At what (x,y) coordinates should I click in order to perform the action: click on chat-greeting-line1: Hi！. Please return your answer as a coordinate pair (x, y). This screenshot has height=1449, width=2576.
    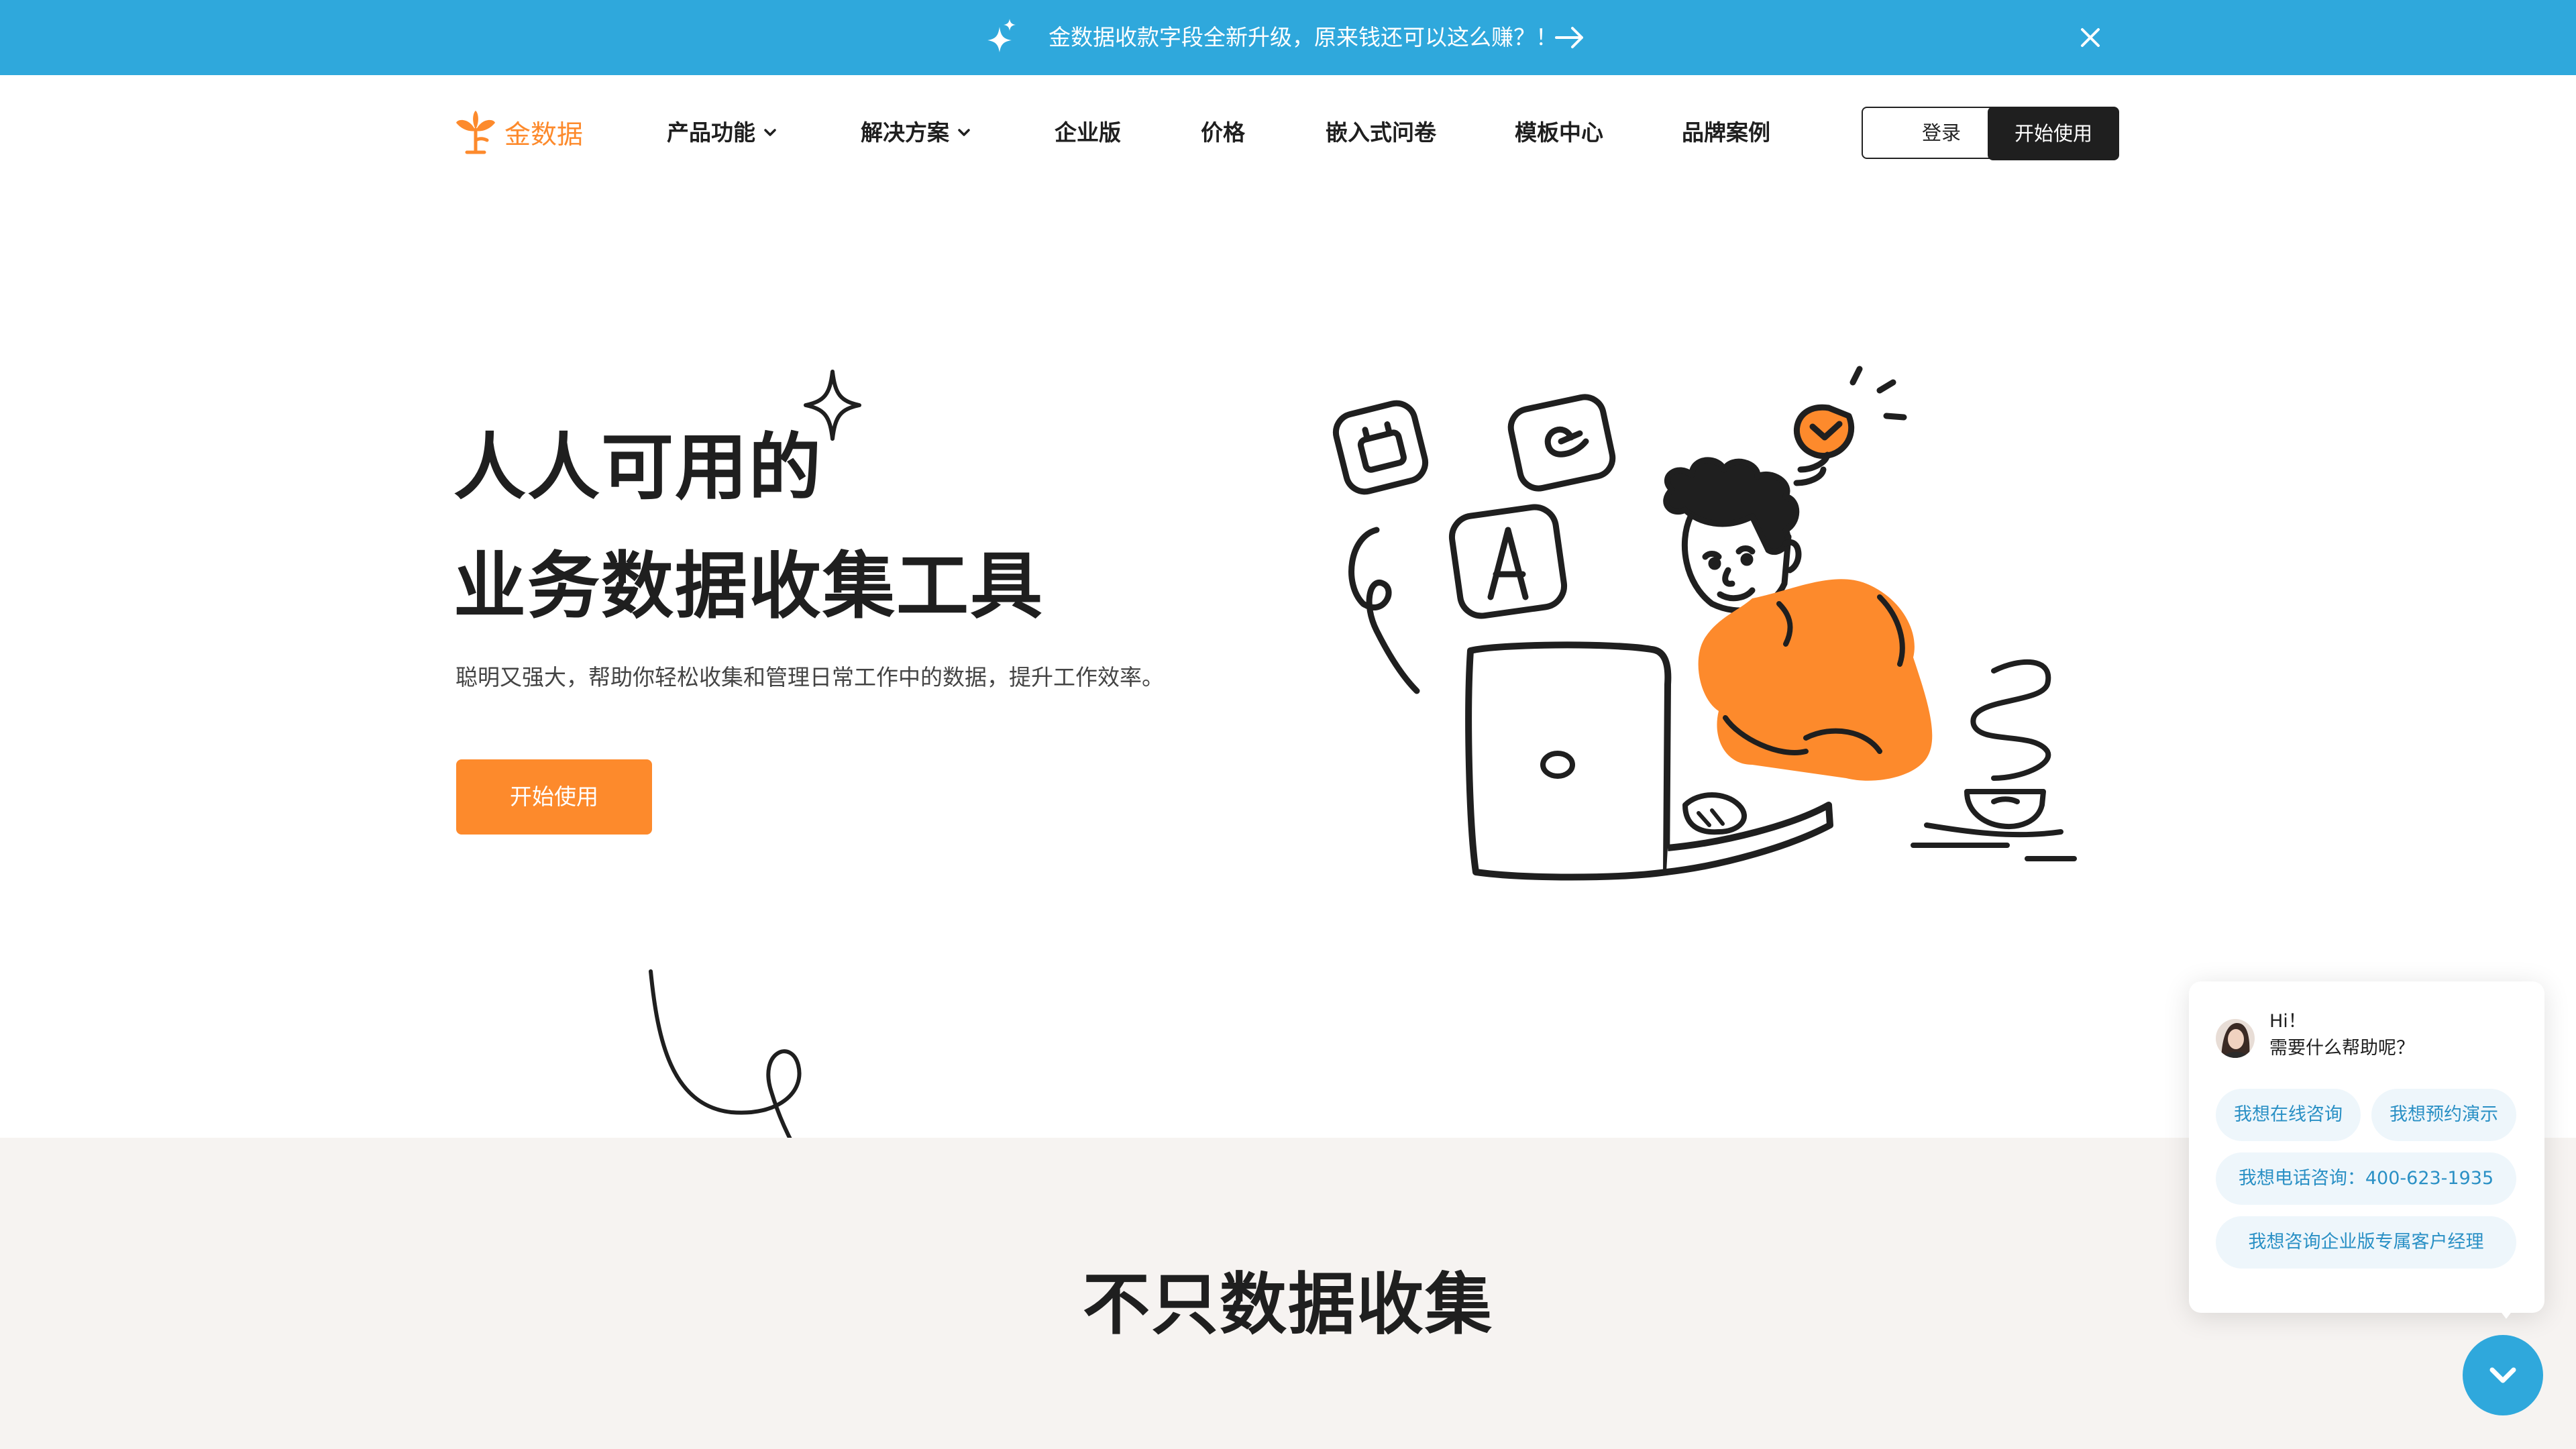
    Looking at the image, I should click on (2287, 1021).